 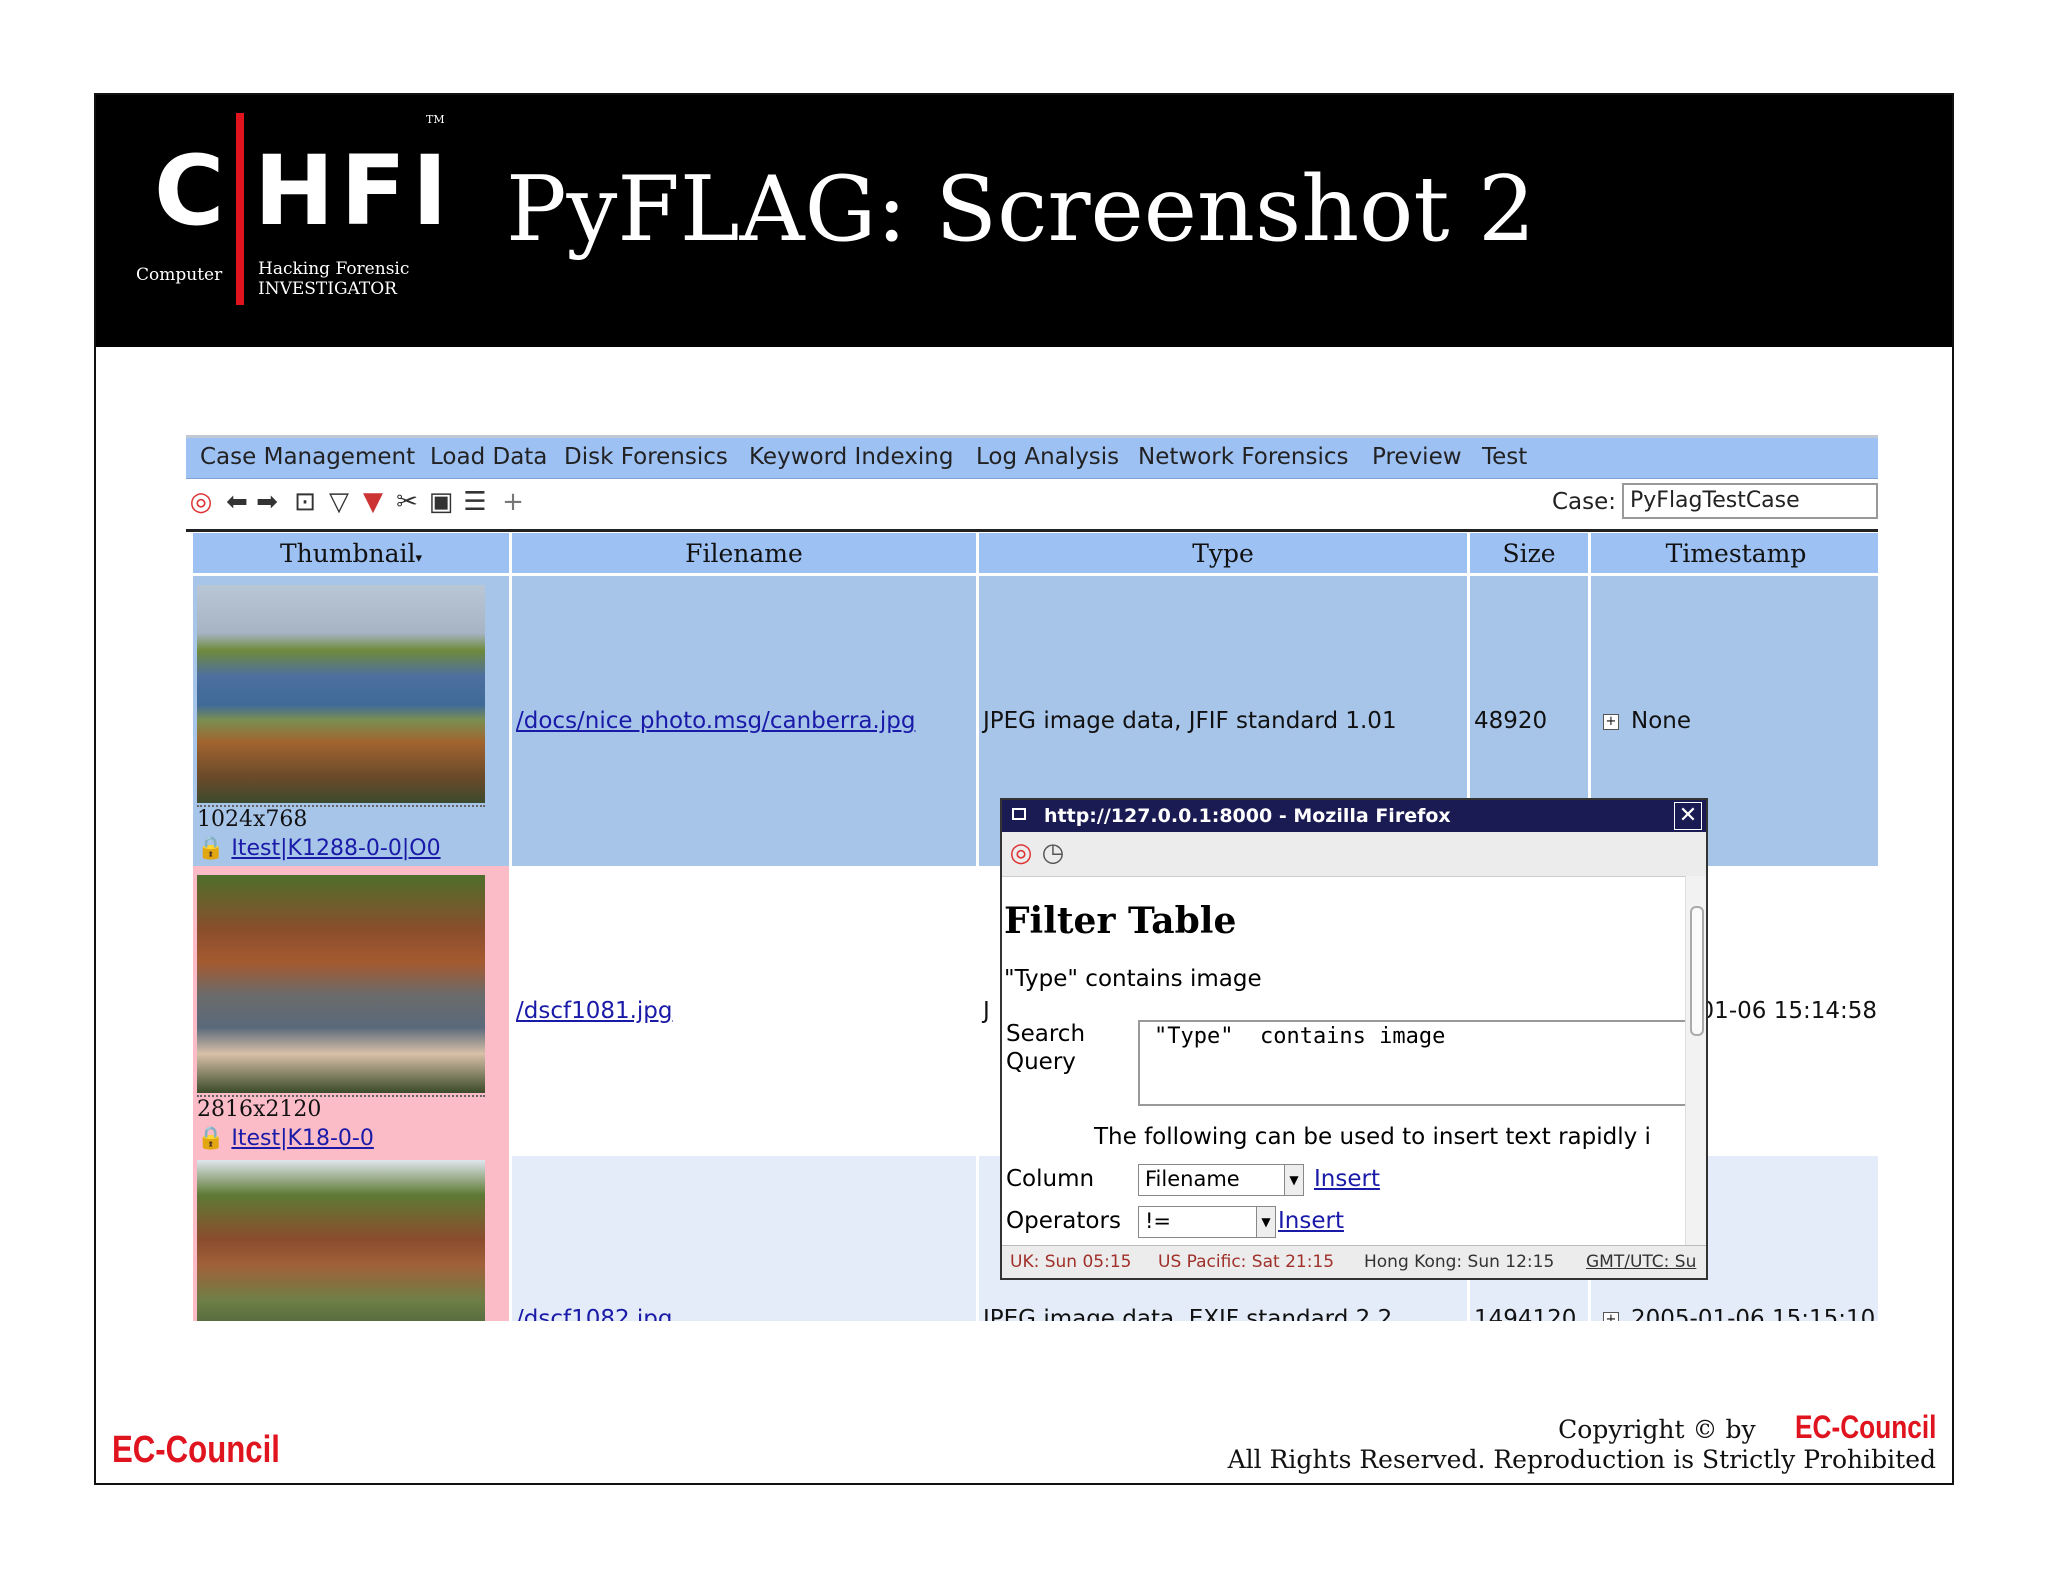 What do you see at coordinates (353, 848) in the screenshot?
I see `inode-link: 🔒 Itest|K1288-0-0|O0` at bounding box center [353, 848].